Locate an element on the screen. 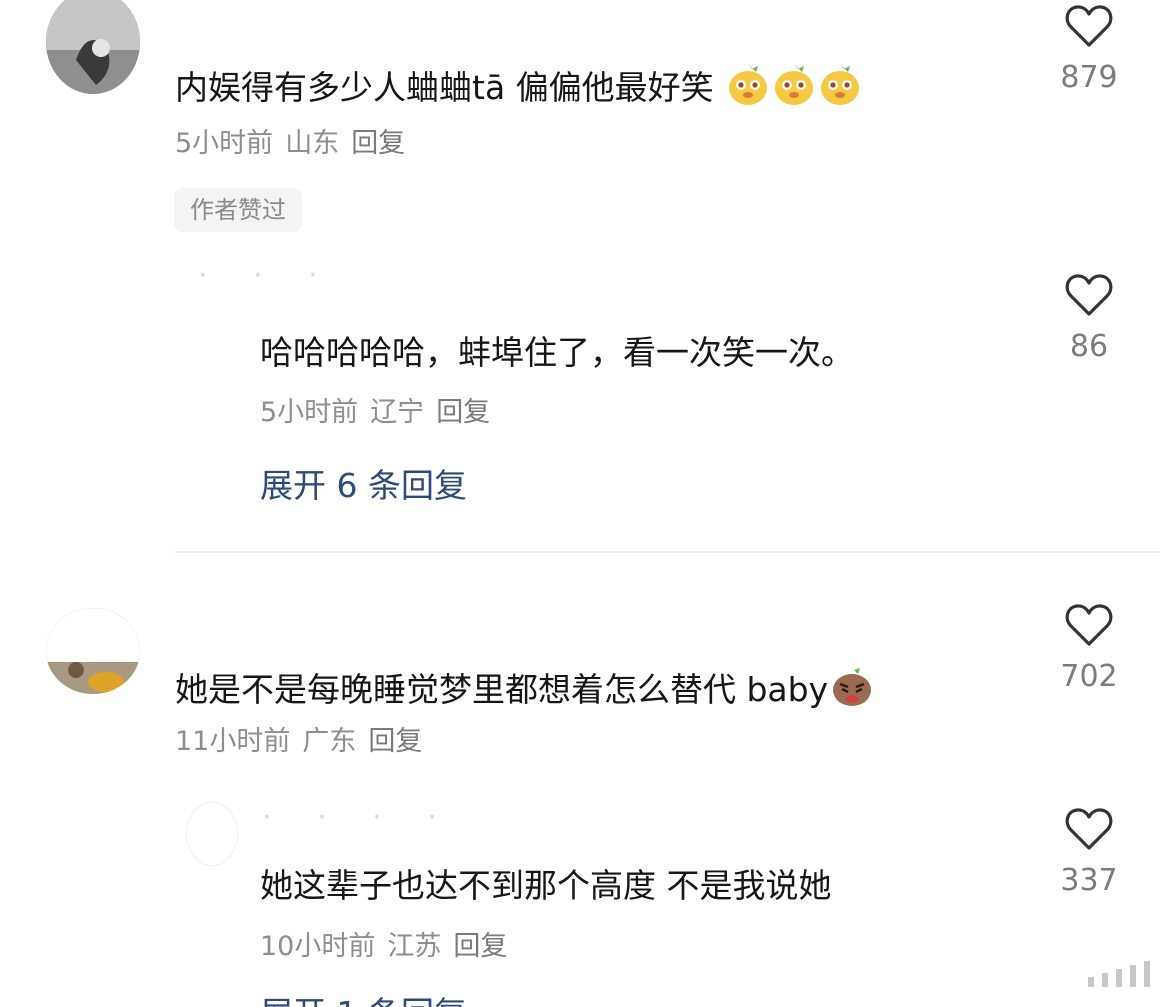 The image size is (1160, 1007). like-count: 337 is located at coordinates (1089, 880).